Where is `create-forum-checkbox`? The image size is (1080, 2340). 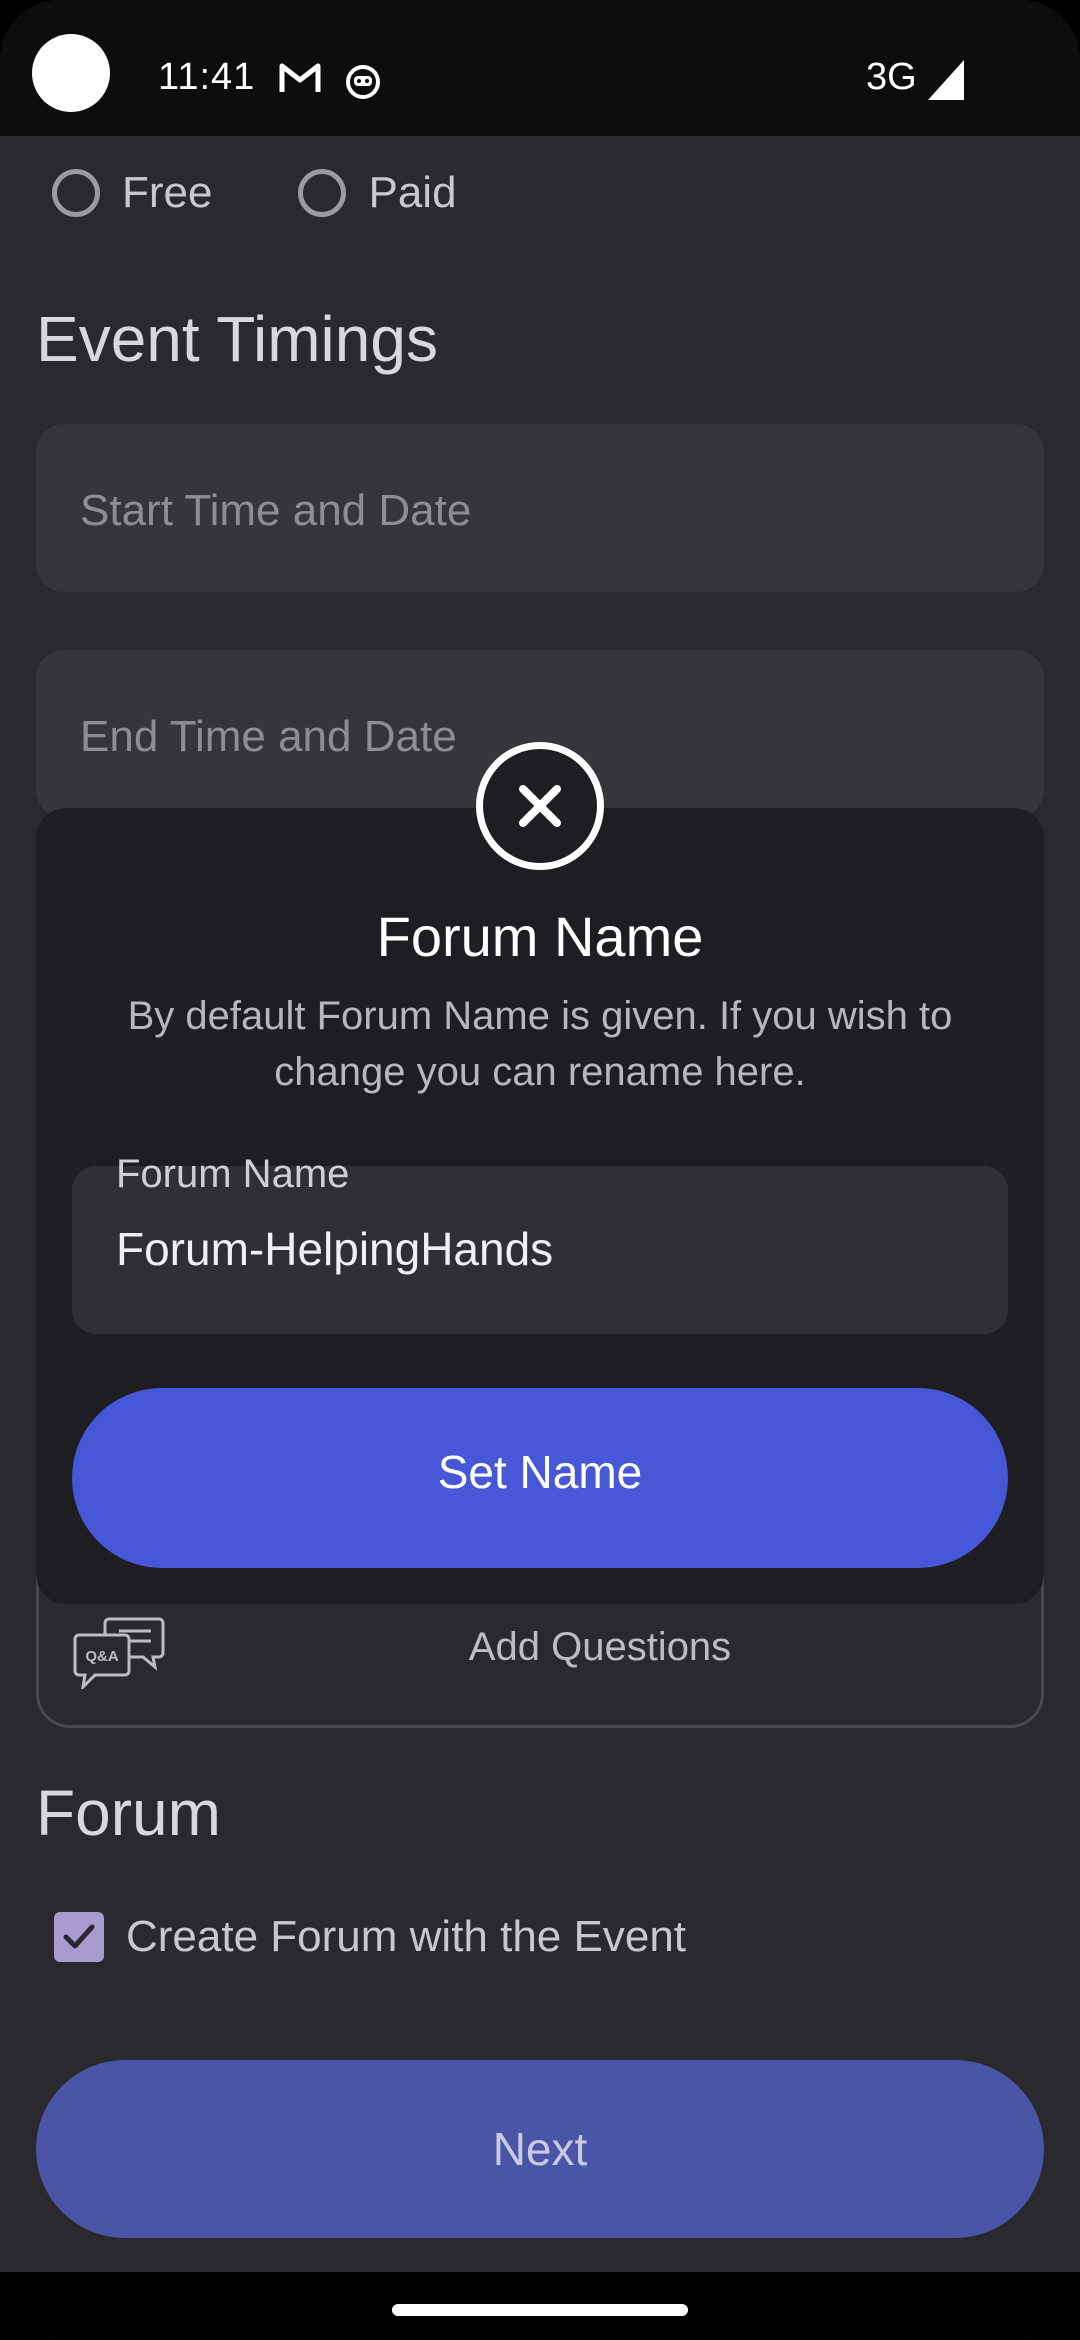 create-forum-checkbox is located at coordinates (79, 1937).